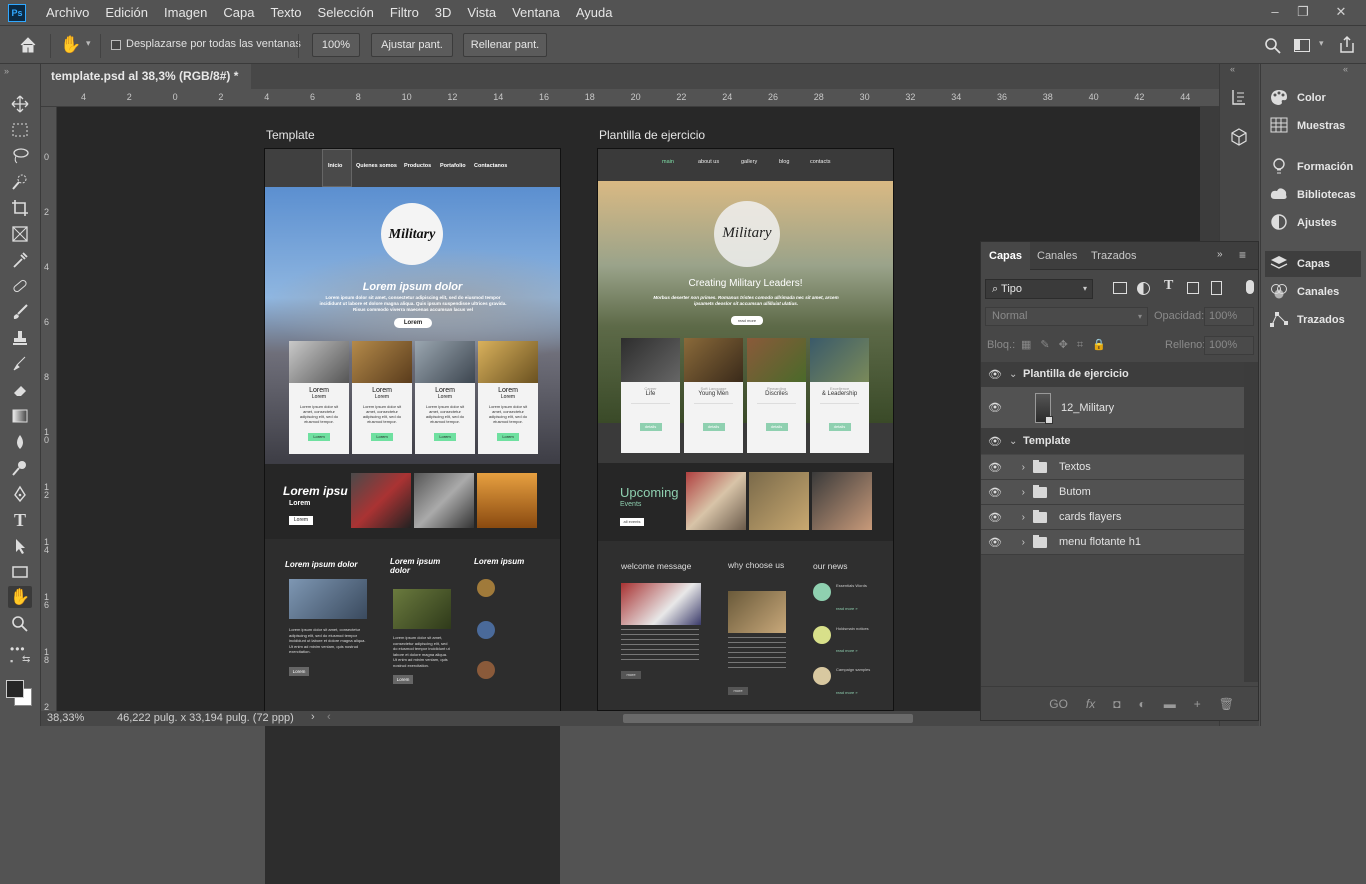  What do you see at coordinates (1299, 264) in the screenshot?
I see `panel-layers: Capas` at bounding box center [1299, 264].